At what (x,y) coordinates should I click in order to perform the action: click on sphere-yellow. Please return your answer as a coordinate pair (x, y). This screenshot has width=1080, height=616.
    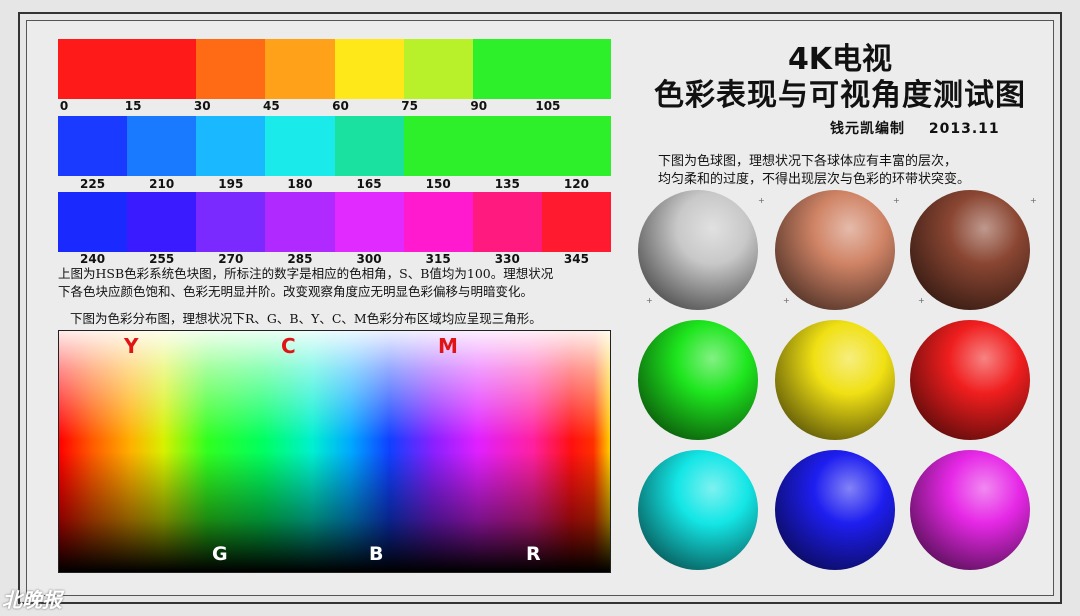
    Looking at the image, I should click on (835, 380).